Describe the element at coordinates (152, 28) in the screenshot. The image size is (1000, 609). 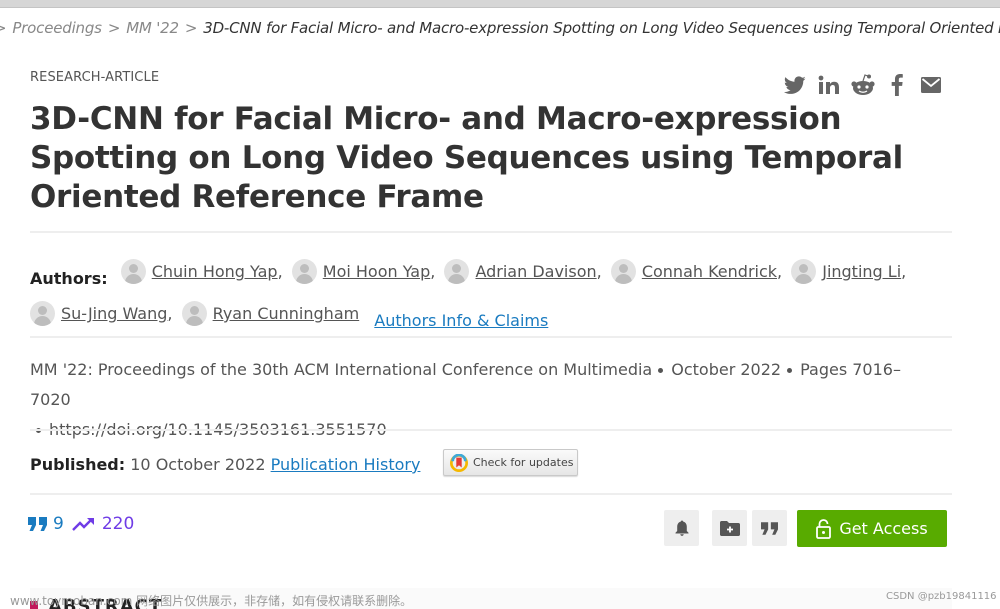
I see `breadcrumb-mm22: MM '22` at that location.